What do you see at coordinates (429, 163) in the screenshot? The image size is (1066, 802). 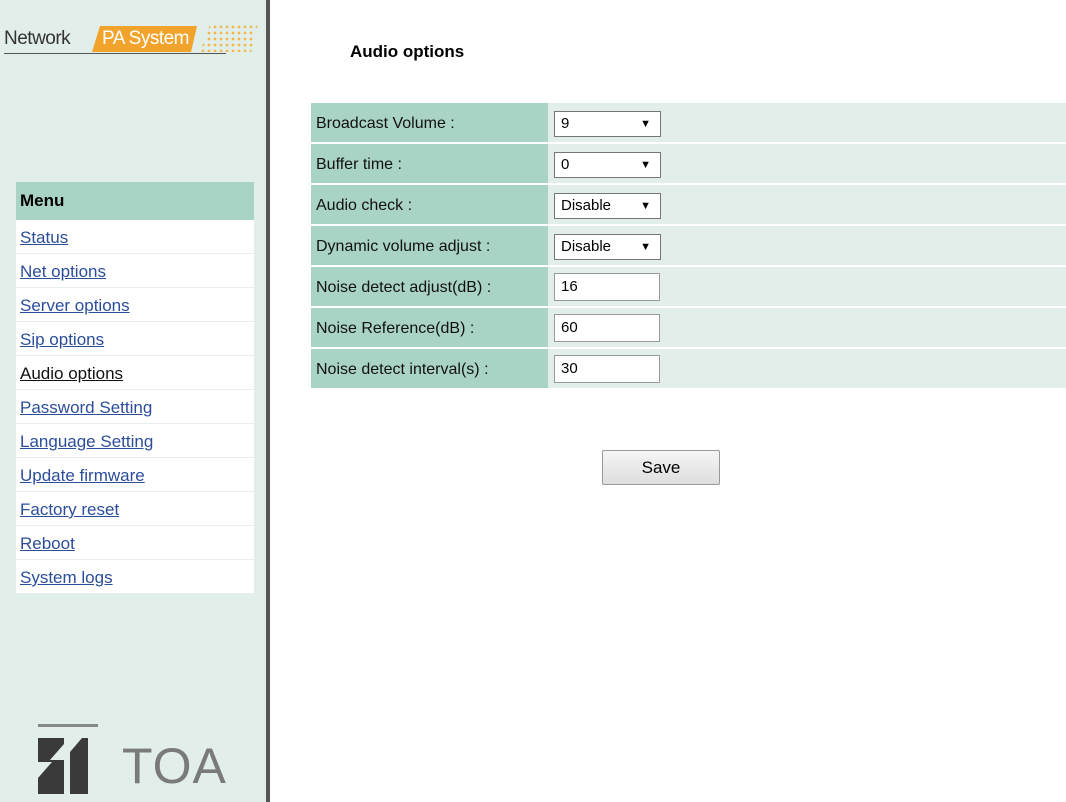 I see `option-label: Buffer time :` at bounding box center [429, 163].